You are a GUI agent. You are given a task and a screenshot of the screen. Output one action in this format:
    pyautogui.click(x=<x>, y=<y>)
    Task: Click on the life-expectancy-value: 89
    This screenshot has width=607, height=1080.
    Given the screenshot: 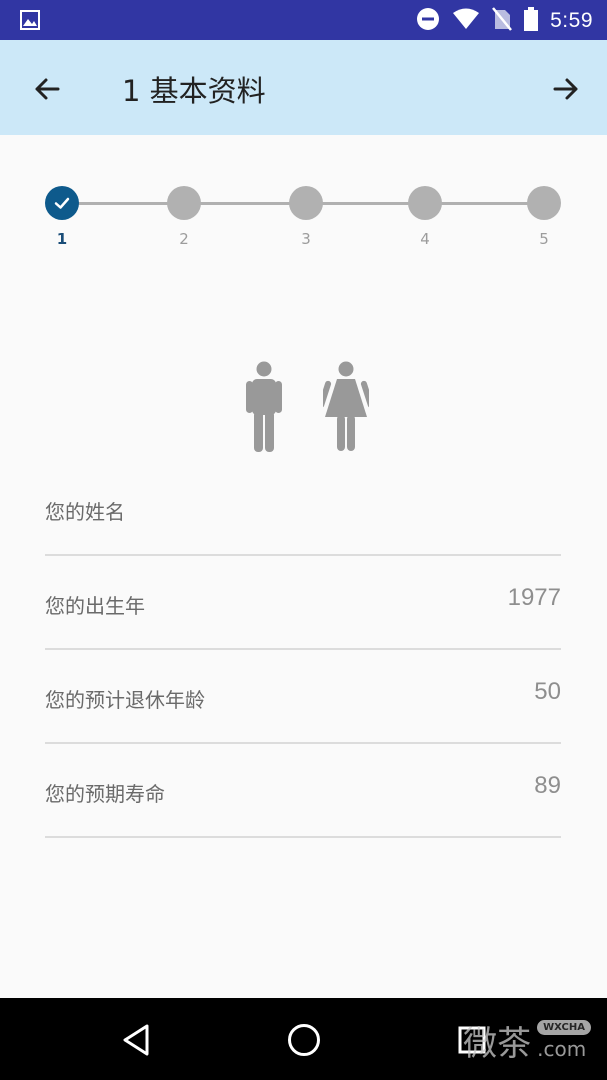 What is the action you would take?
    pyautogui.click(x=547, y=786)
    